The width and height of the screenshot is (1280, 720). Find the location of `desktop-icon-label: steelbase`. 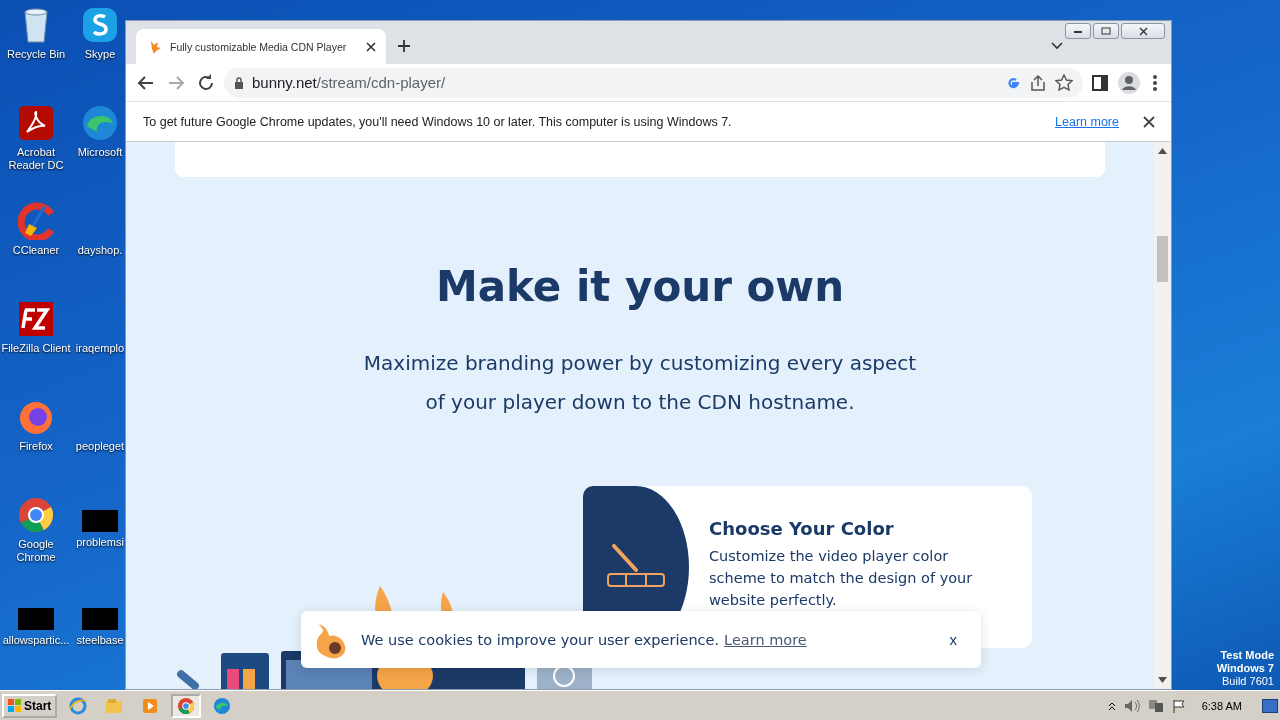

desktop-icon-label: steelbase is located at coordinates (100, 640).